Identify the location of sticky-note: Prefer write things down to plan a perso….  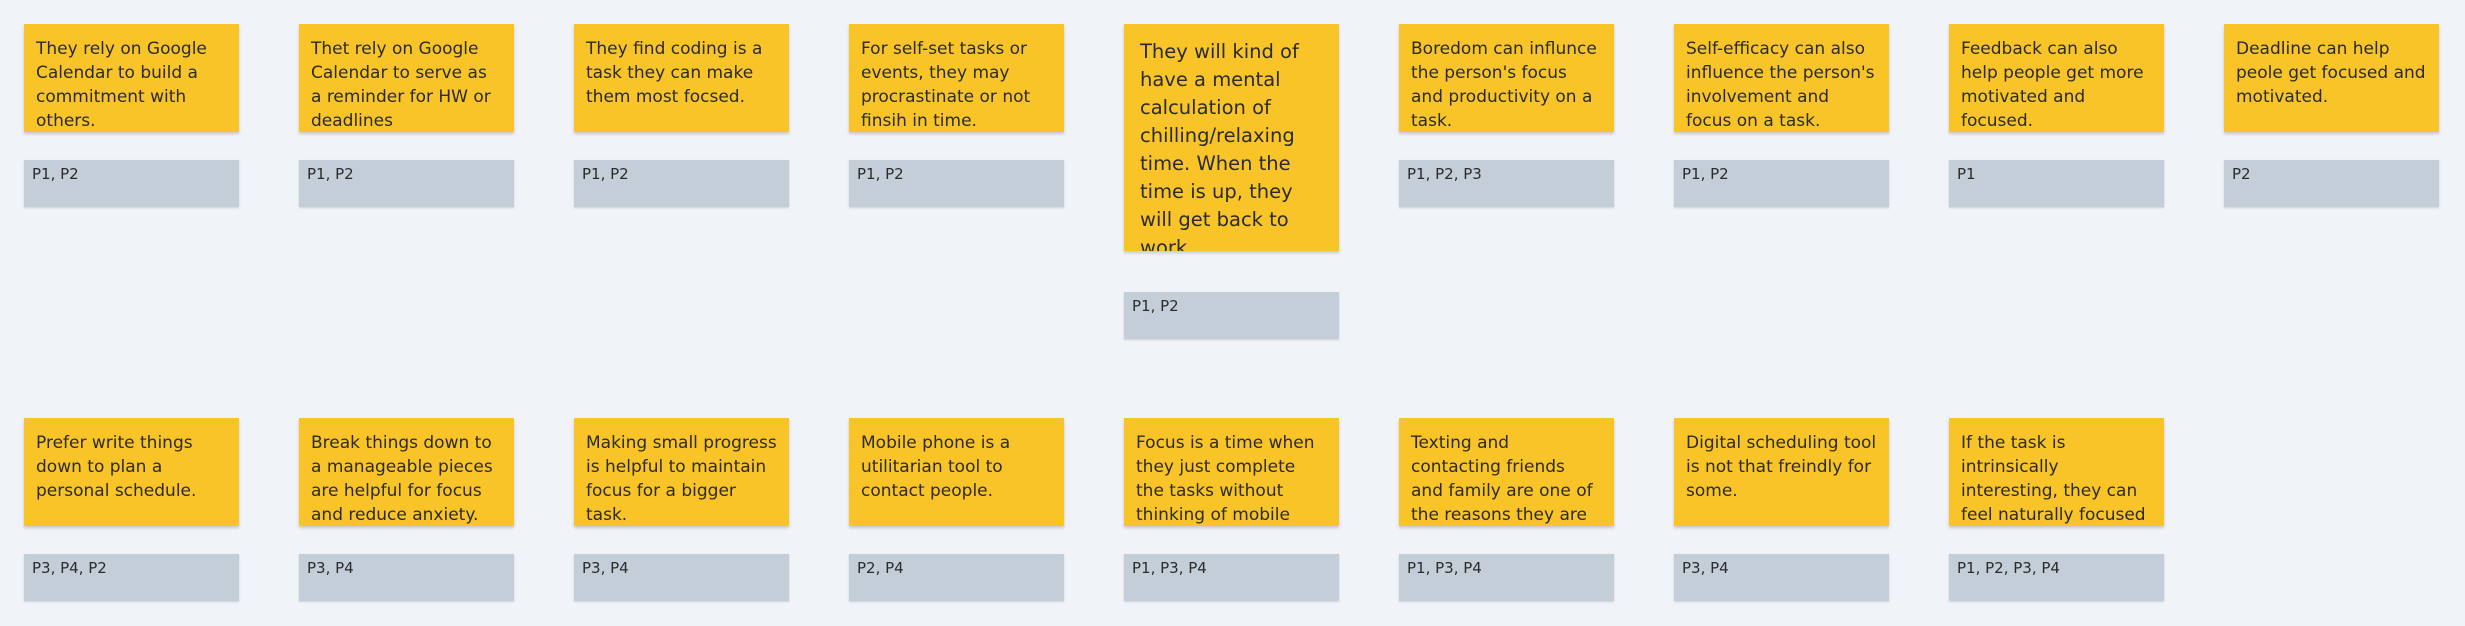
(131, 472).